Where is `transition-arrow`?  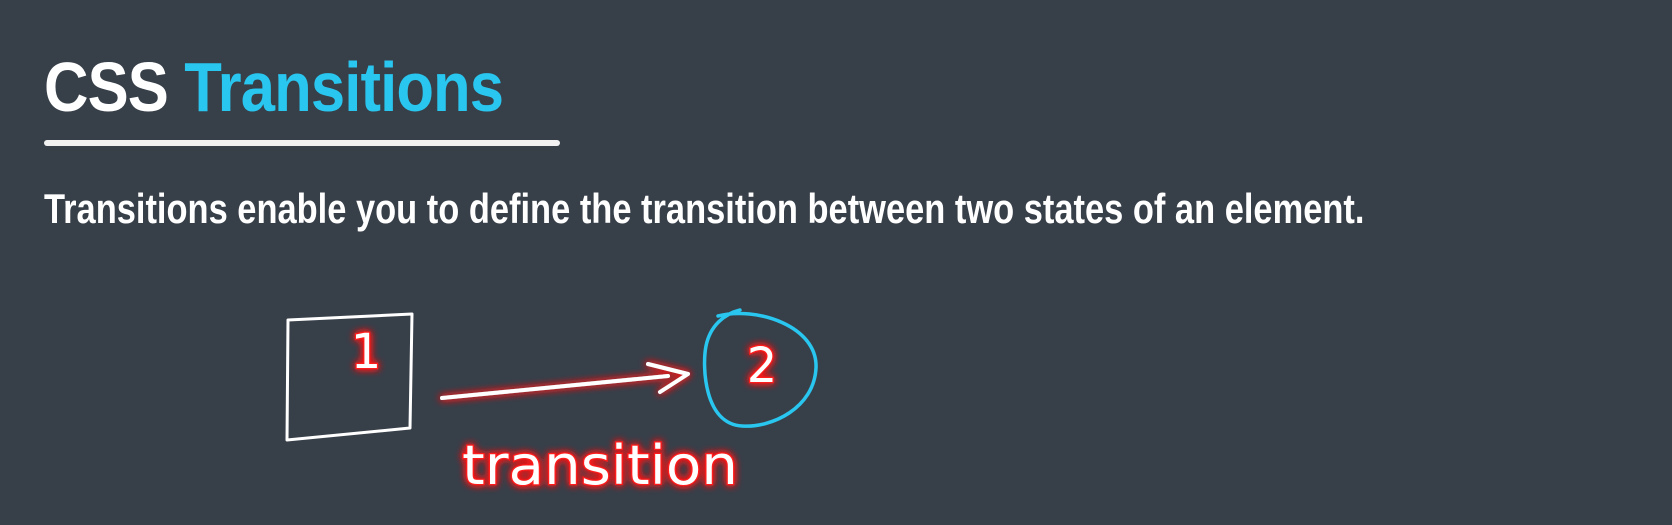
transition-arrow is located at coordinates (565, 381).